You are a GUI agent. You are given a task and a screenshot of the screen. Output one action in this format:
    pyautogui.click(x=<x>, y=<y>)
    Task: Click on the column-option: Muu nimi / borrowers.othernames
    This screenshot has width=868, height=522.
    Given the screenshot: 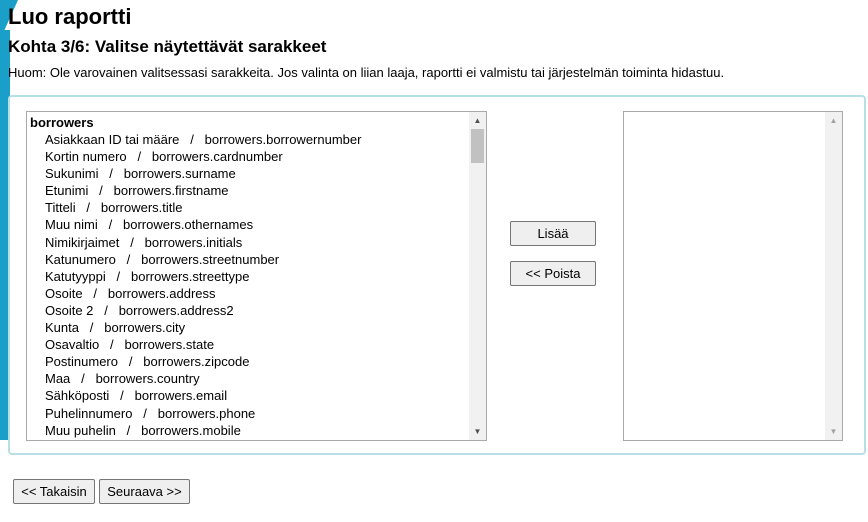 What is the action you would take?
    pyautogui.click(x=248, y=224)
    